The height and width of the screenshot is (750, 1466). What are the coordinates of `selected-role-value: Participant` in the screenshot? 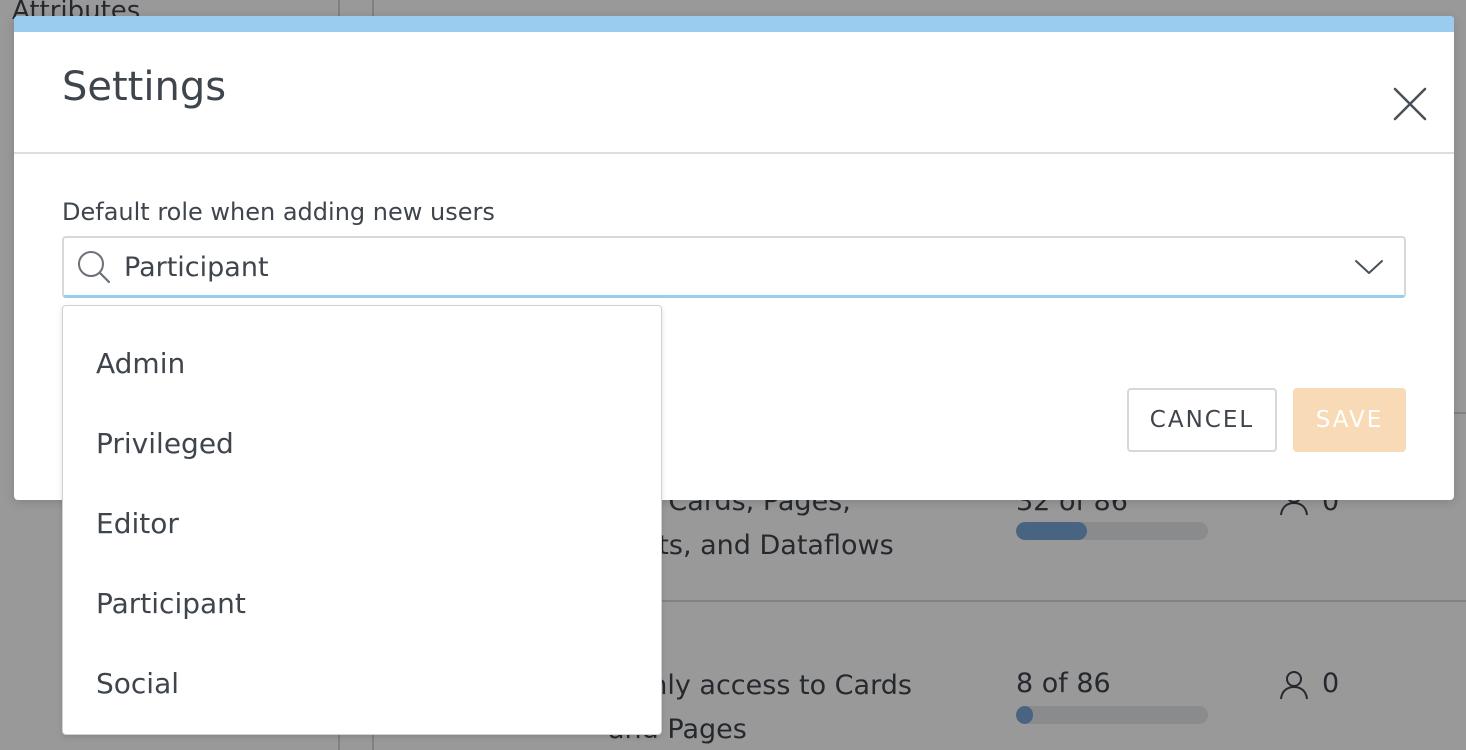 It's located at (196, 267).